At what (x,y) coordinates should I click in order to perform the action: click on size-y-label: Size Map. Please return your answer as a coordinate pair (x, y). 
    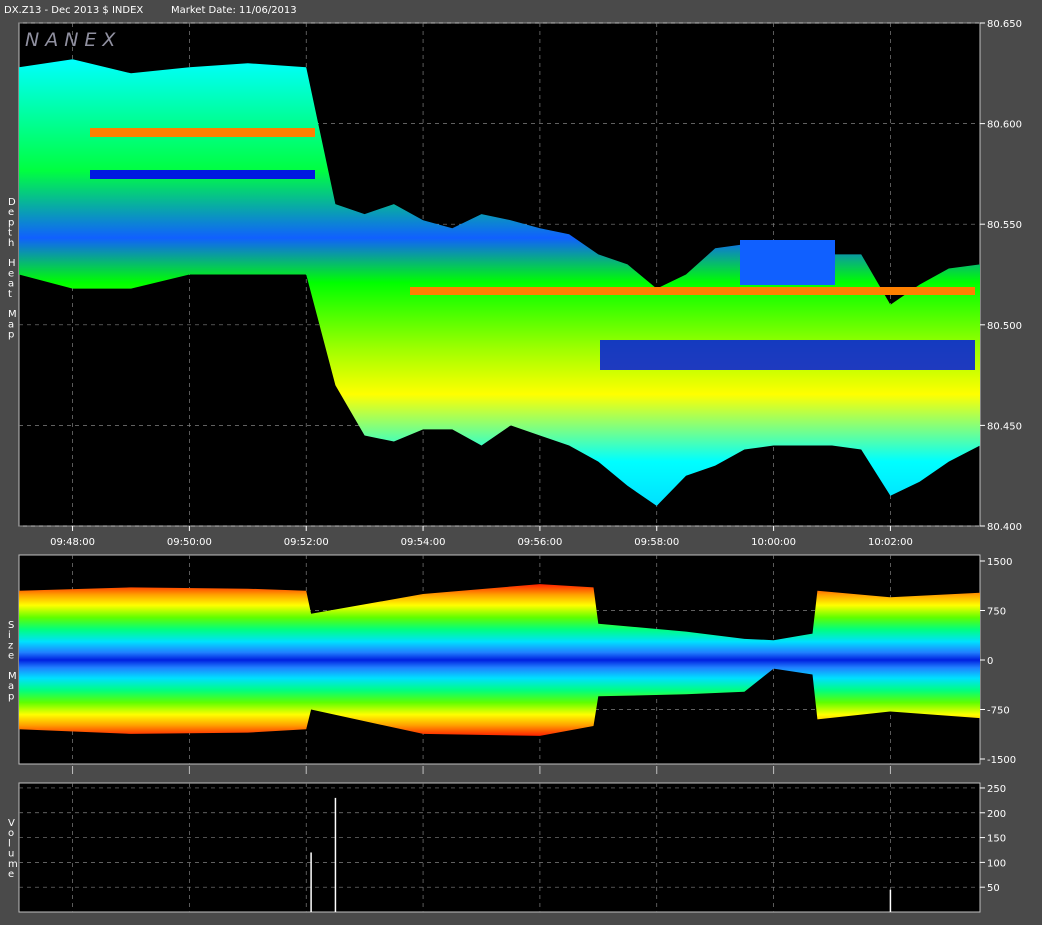
    Looking at the image, I should click on (12, 661).